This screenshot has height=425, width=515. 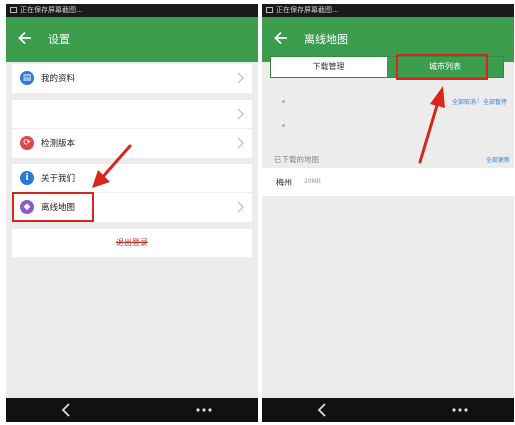 I want to click on highlight-box-city-list, so click(x=442, y=67).